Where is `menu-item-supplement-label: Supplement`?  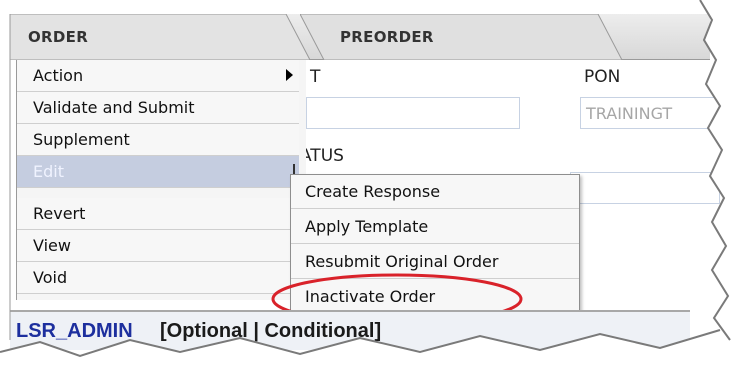
menu-item-supplement-label: Supplement is located at coordinates (81, 139).